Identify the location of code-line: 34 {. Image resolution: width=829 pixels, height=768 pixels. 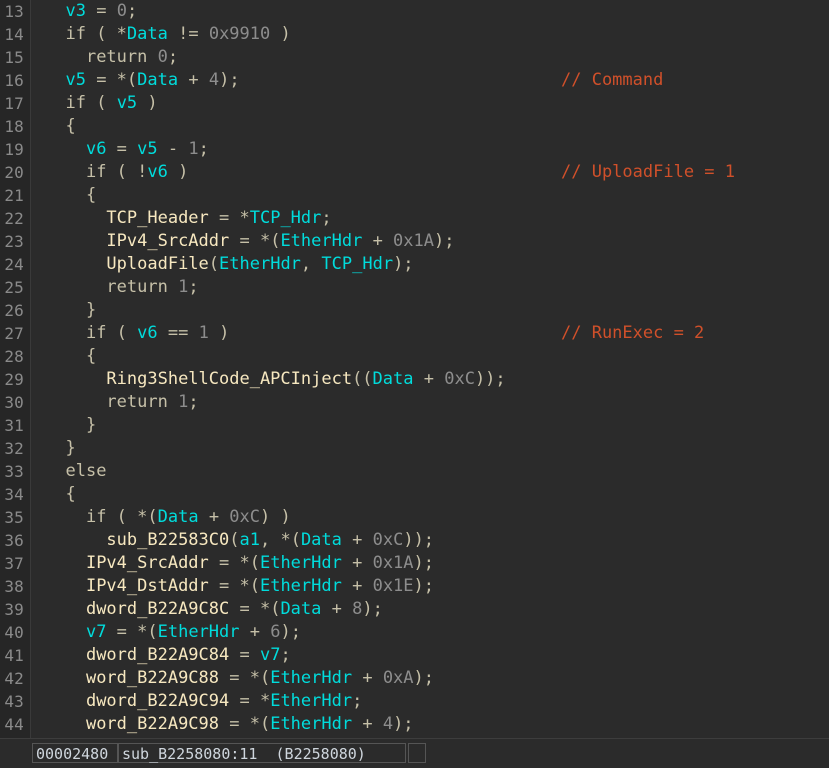
(414, 494).